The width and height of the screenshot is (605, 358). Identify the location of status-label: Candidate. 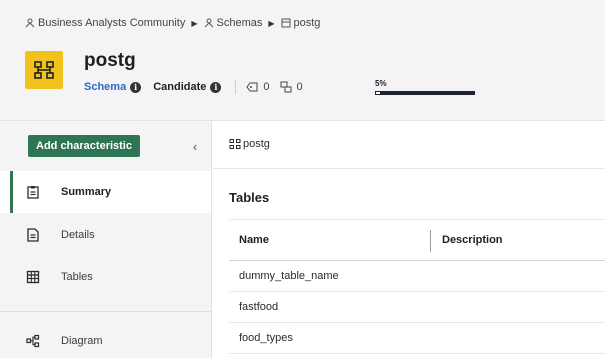
(179, 87).